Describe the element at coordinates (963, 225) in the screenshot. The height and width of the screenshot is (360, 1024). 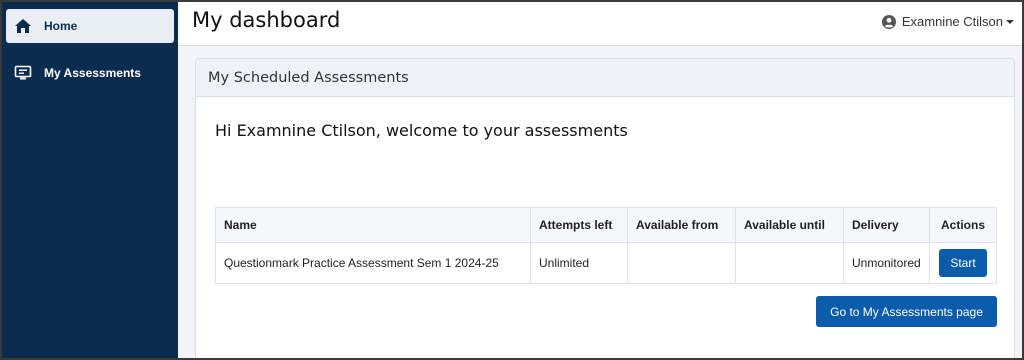
I see `column-header-actions: Actions` at that location.